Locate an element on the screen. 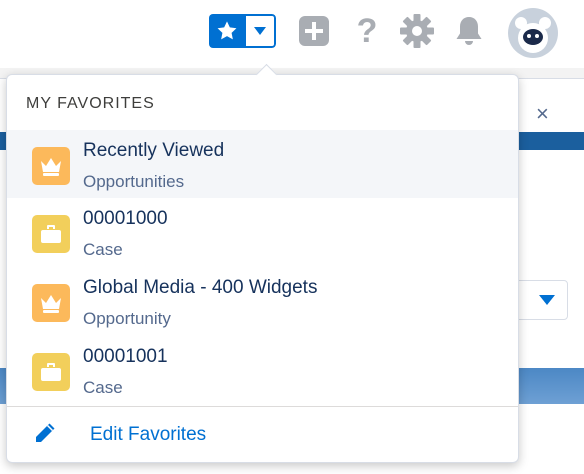 The height and width of the screenshot is (474, 584). favorite-subtitle: Opportunities is located at coordinates (134, 181).